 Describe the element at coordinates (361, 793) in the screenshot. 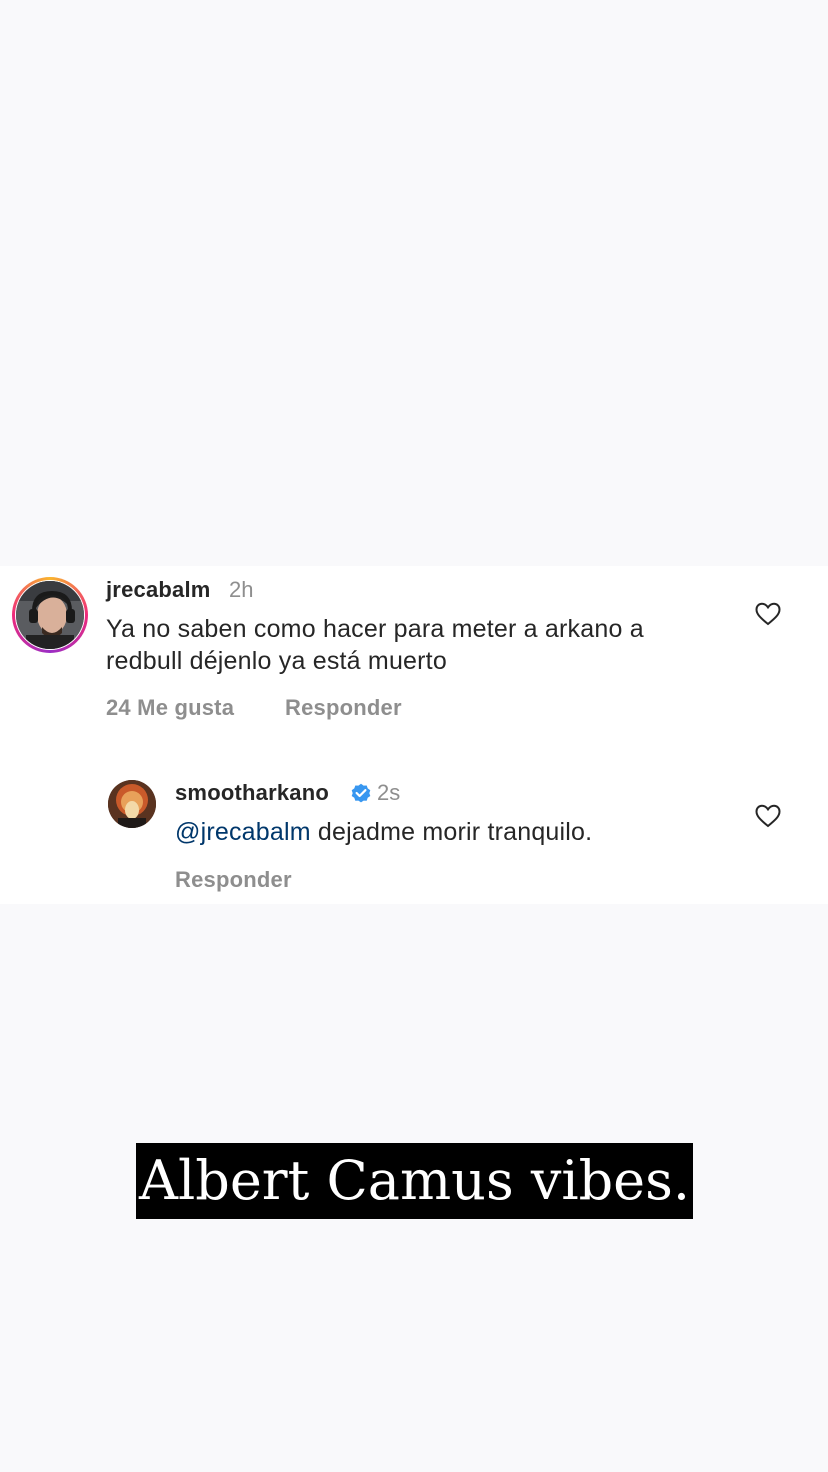

I see `verified-badge-icon` at that location.